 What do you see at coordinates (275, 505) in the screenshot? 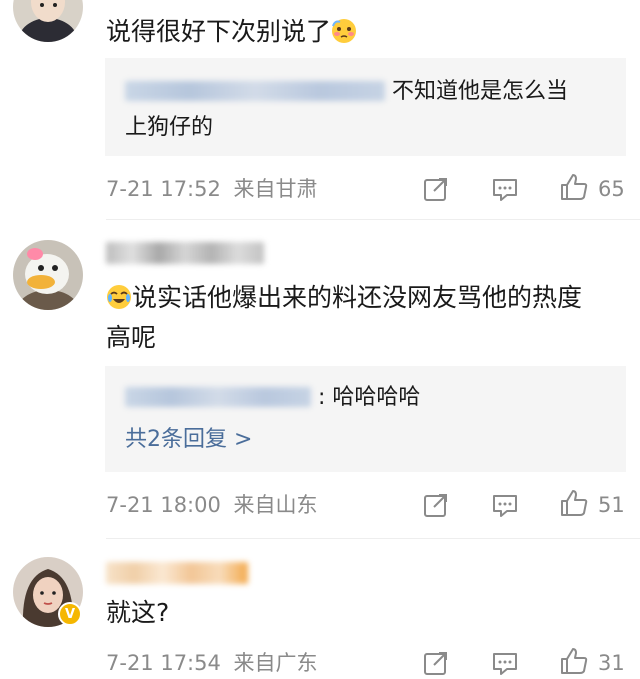
I see `location: 来自山东` at bounding box center [275, 505].